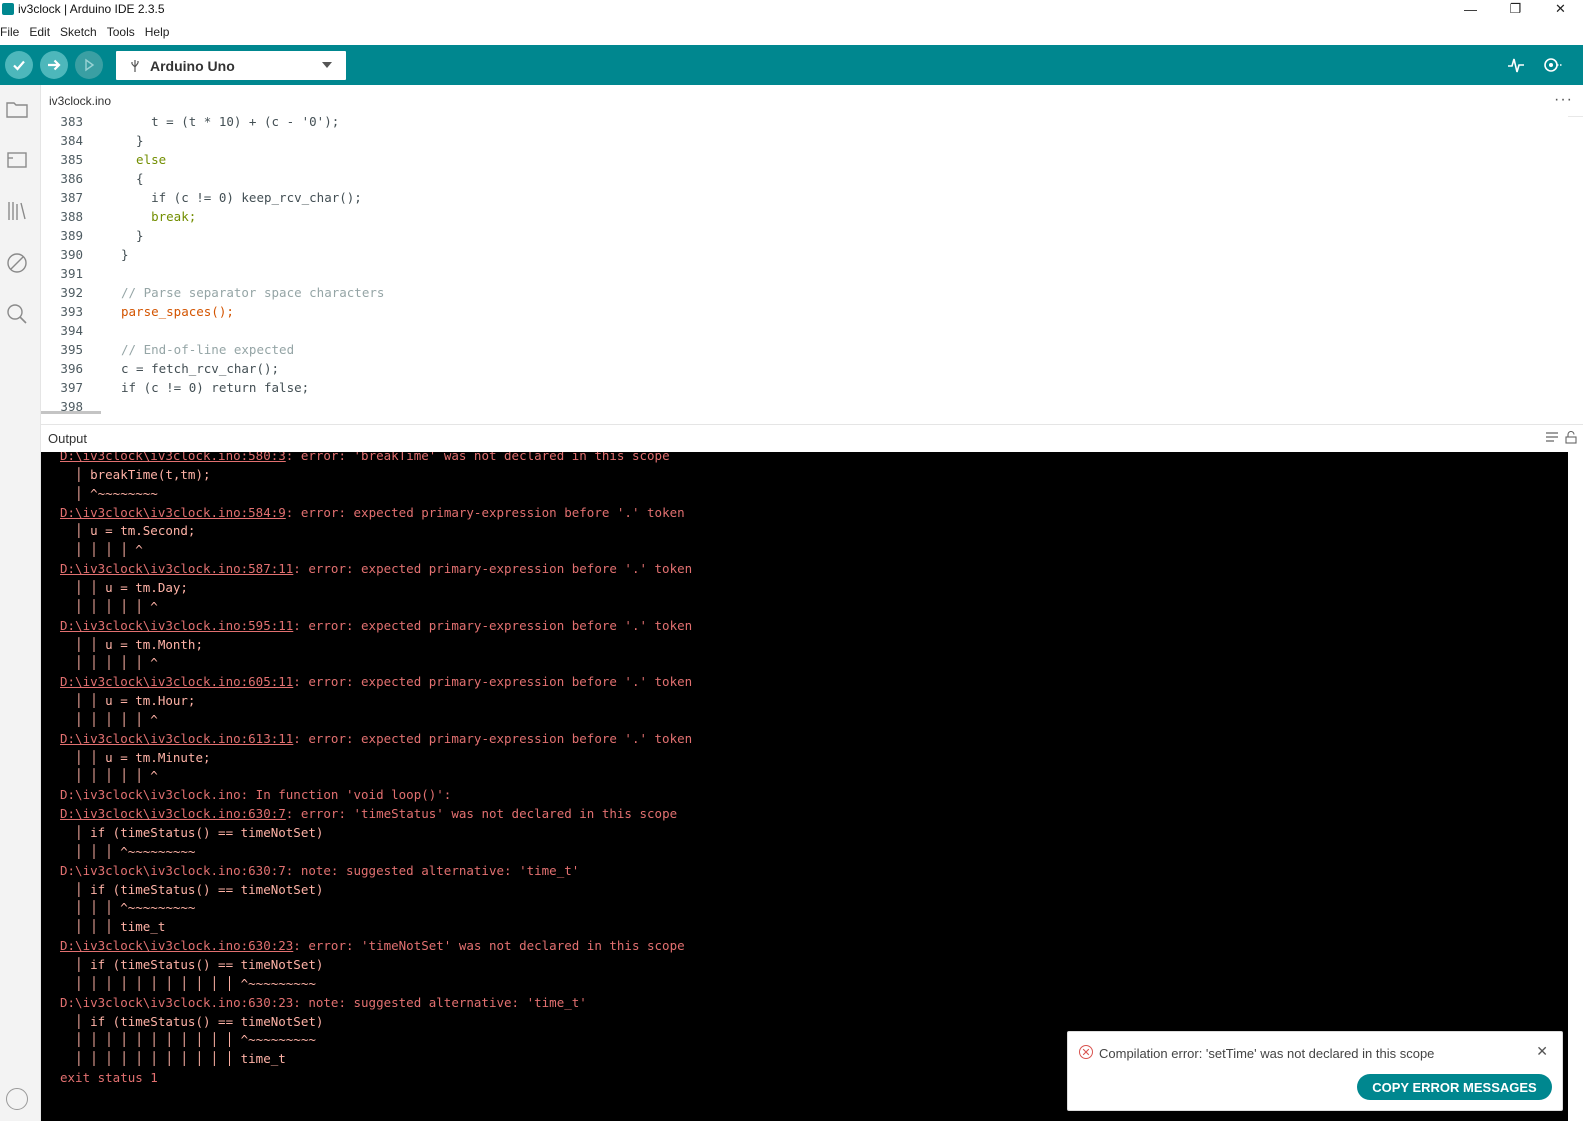  I want to click on chevron-down-icon, so click(327, 65).